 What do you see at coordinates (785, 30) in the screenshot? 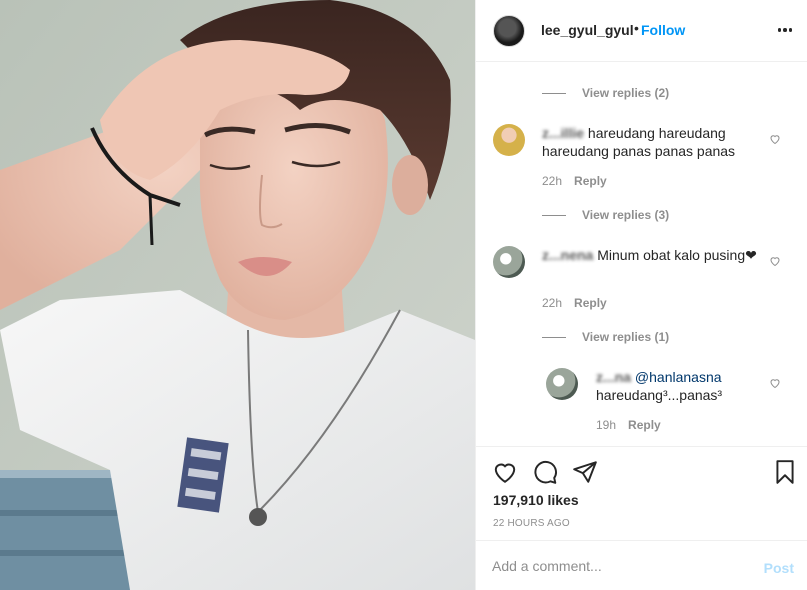
I see `more-options-icon` at bounding box center [785, 30].